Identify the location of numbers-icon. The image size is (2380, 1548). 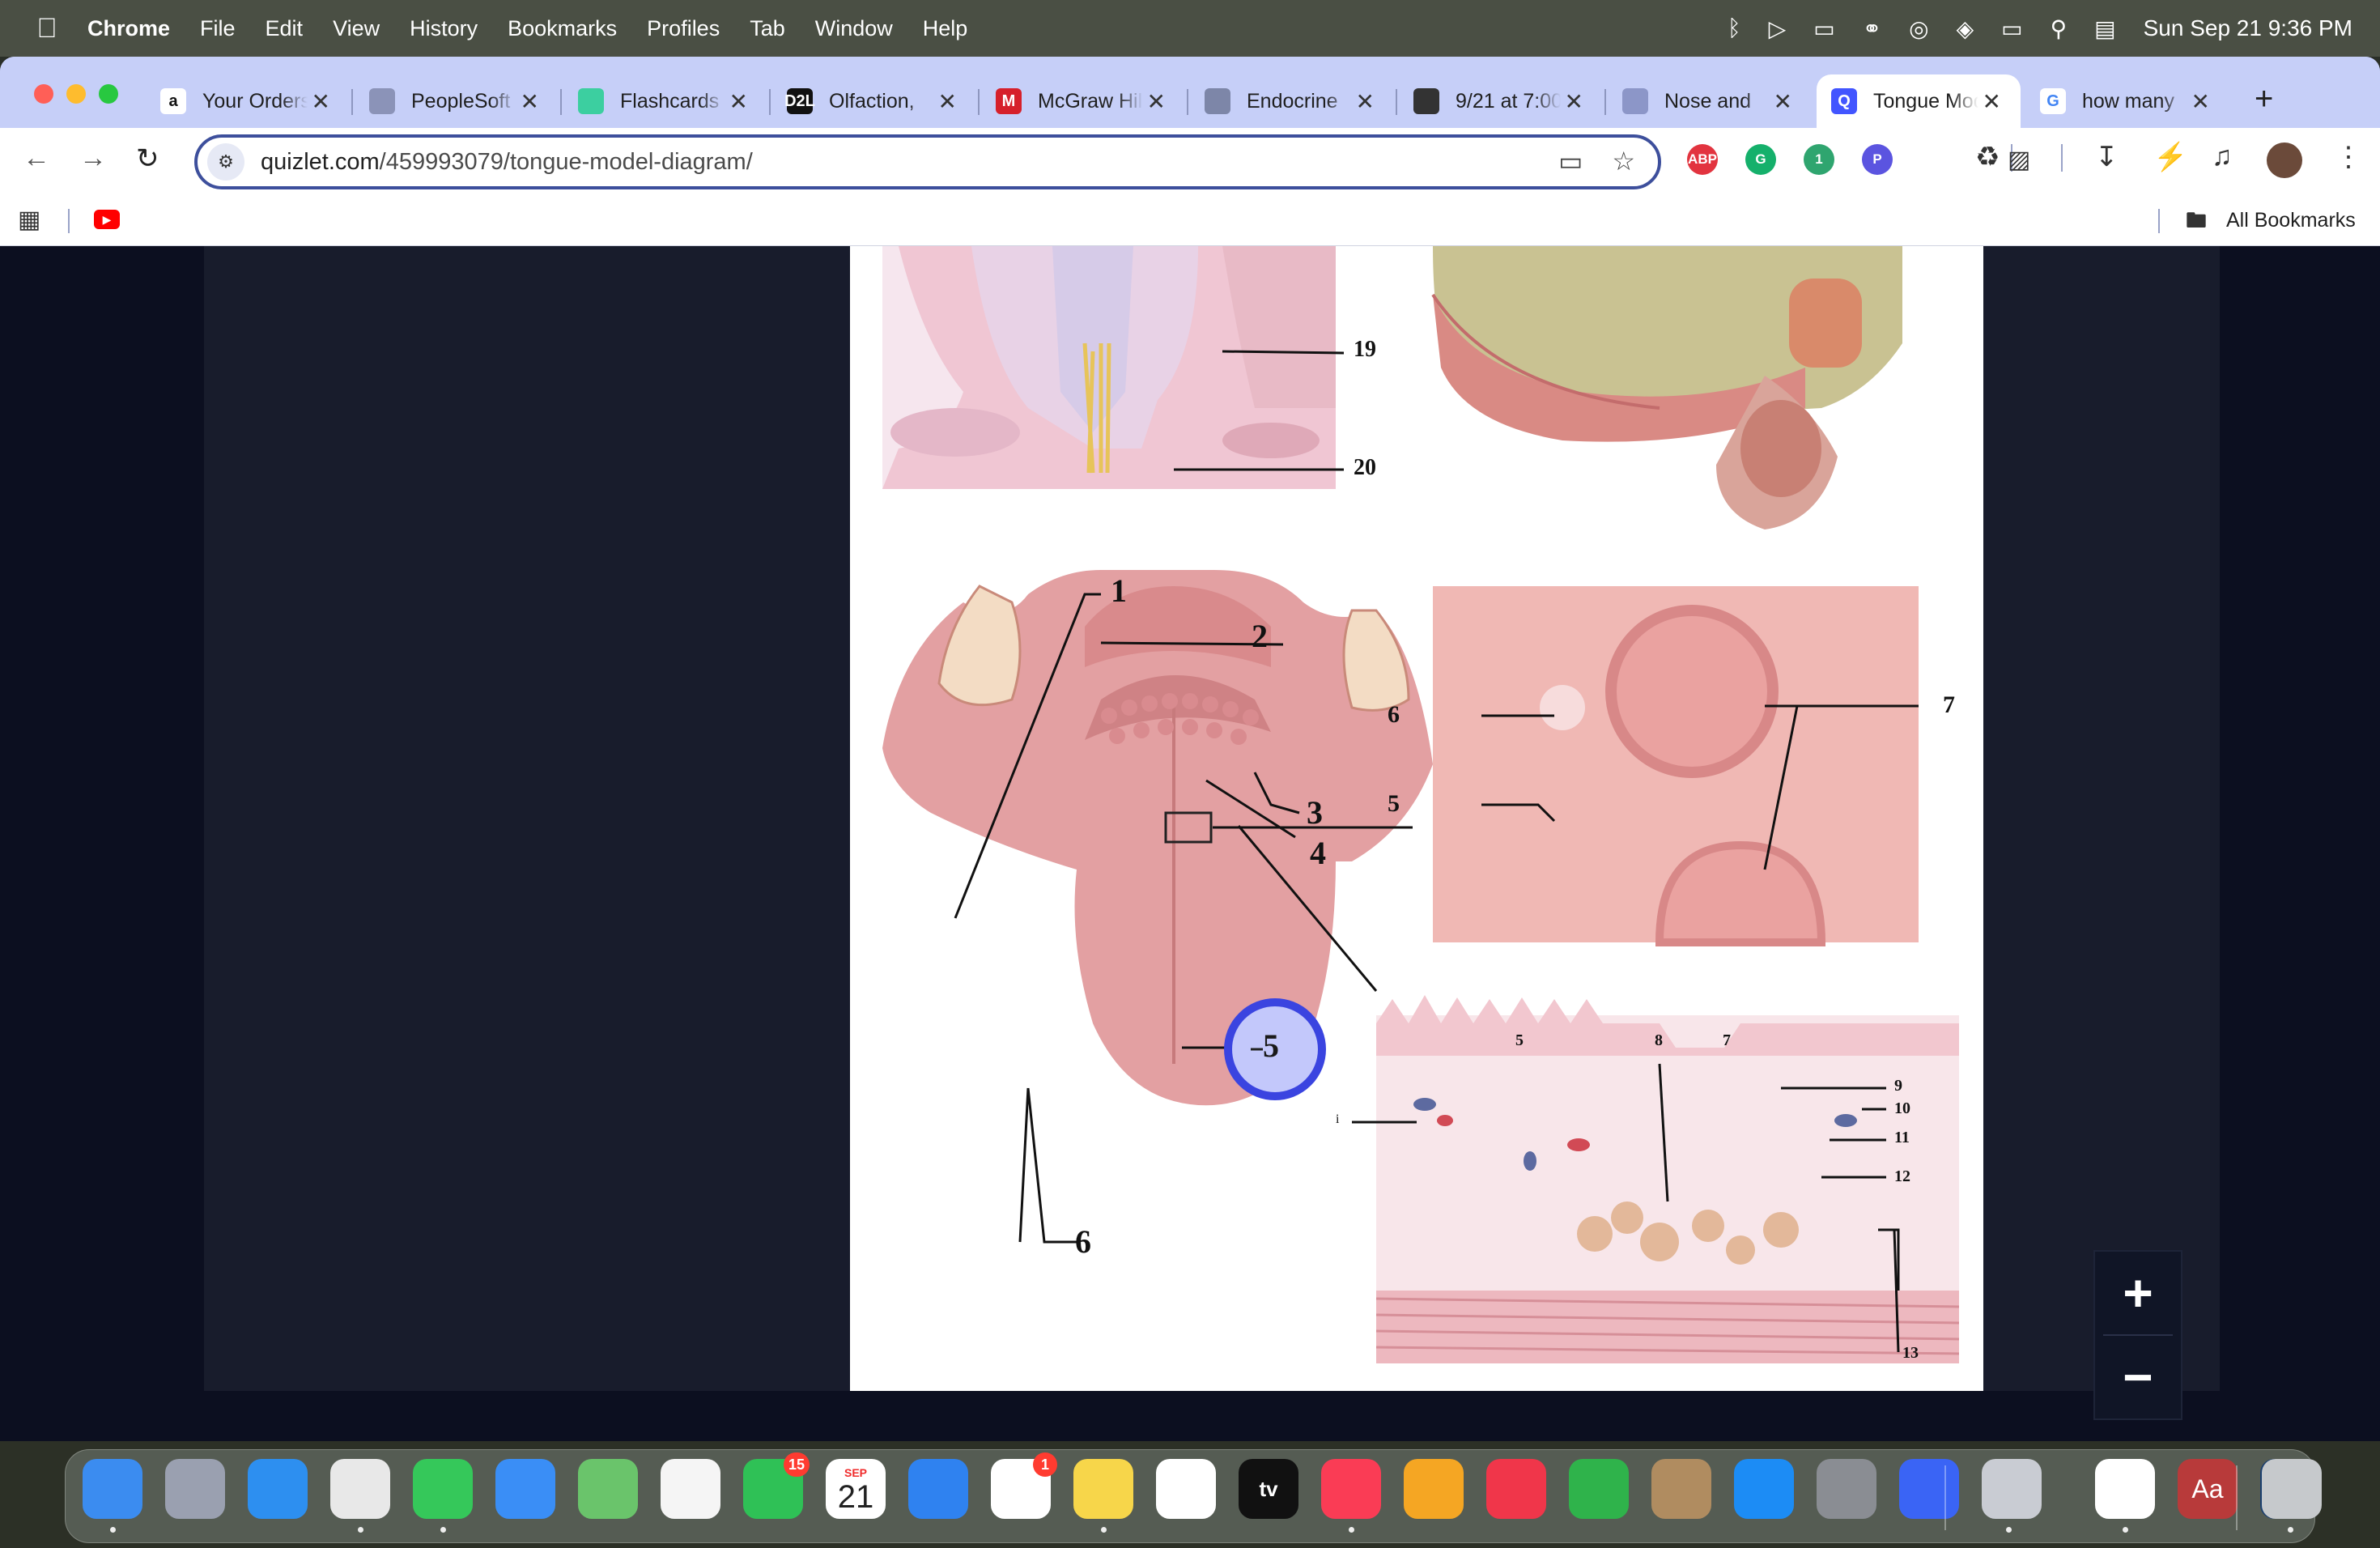
(1599, 1489).